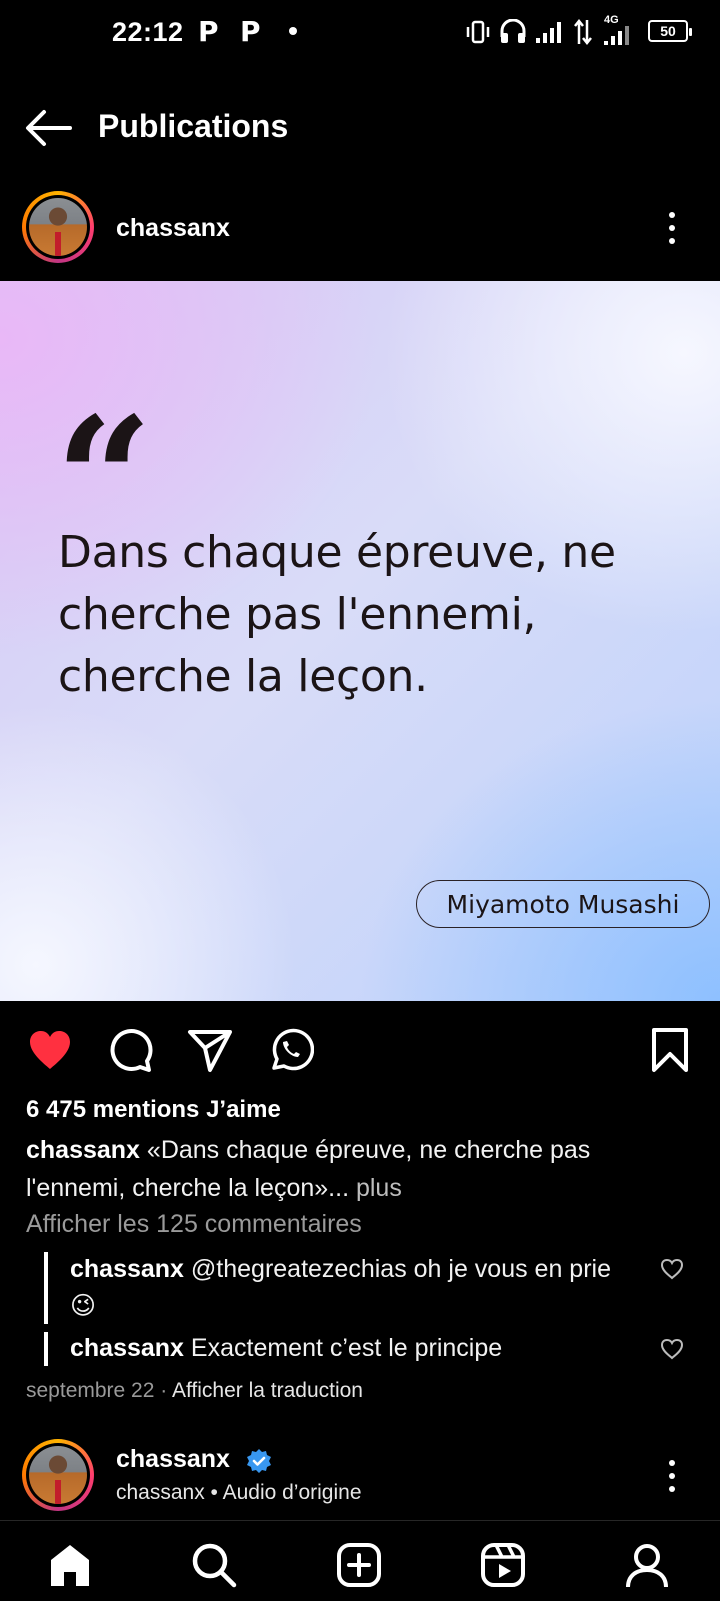 The image size is (720, 1601). Describe the element at coordinates (83, 1306) in the screenshot. I see `wink-emoji: 😉` at that location.